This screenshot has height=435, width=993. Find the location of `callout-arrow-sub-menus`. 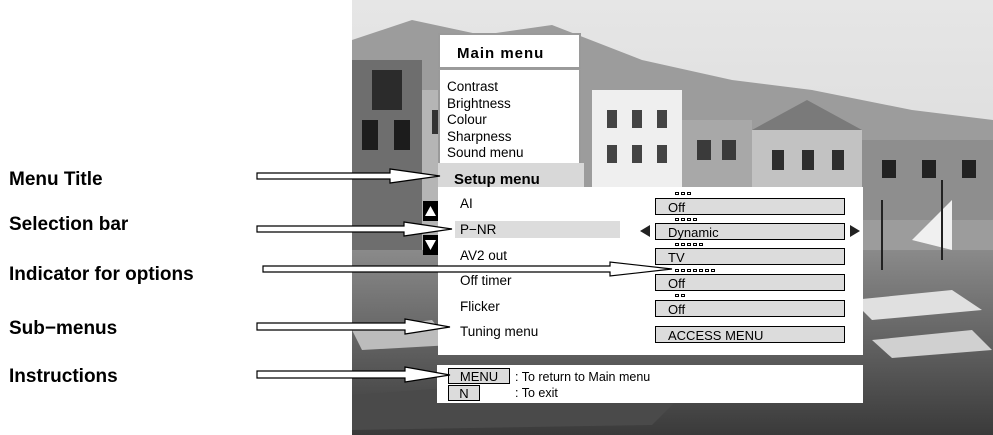

callout-arrow-sub-menus is located at coordinates (353, 326).